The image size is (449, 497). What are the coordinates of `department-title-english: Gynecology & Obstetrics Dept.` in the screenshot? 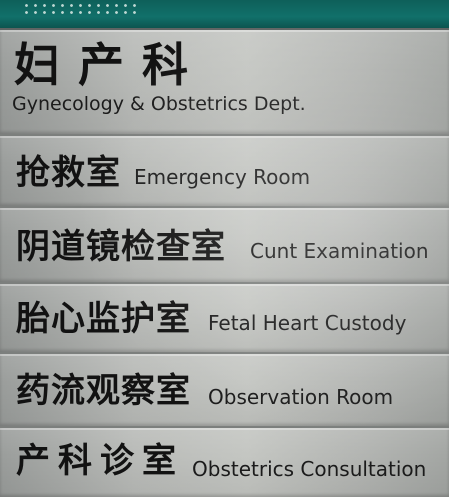 It's located at (159, 104).